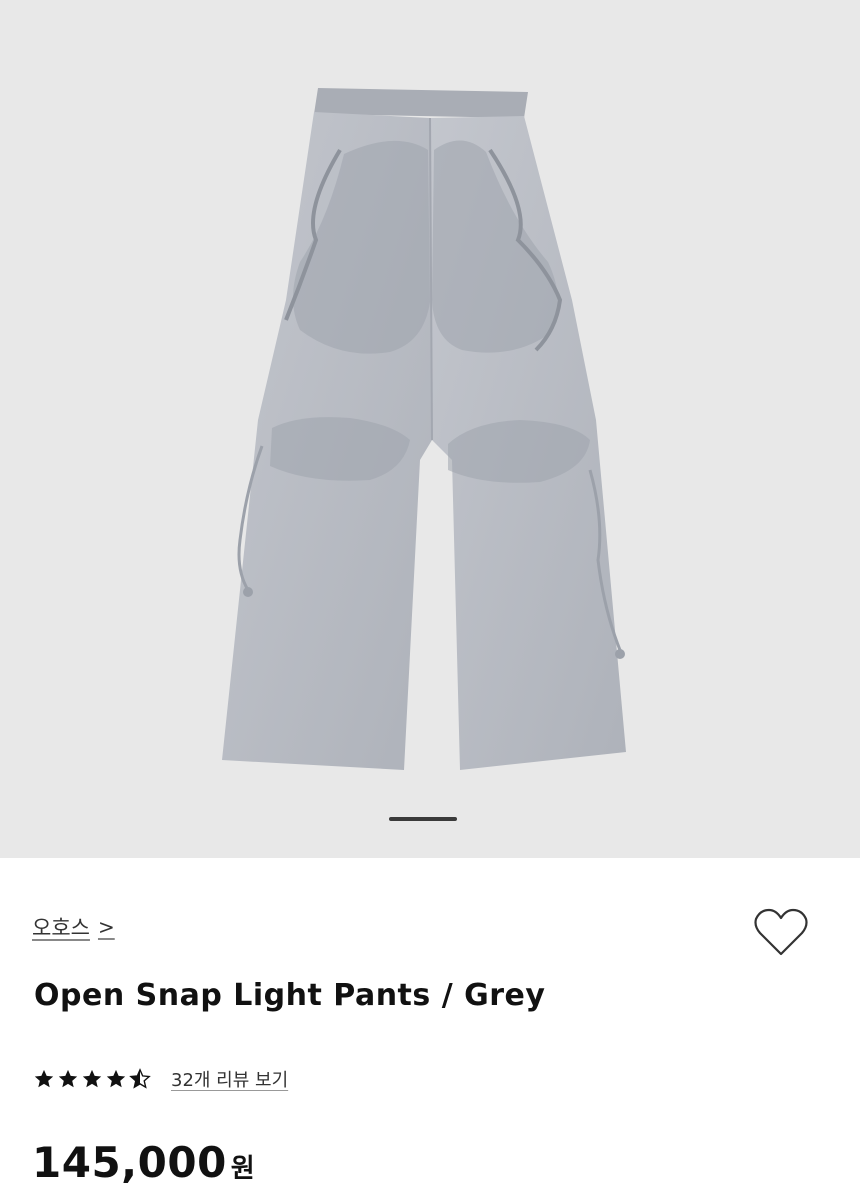 The image size is (860, 1200). What do you see at coordinates (61, 927) in the screenshot?
I see `brand-name: 오호스` at bounding box center [61, 927].